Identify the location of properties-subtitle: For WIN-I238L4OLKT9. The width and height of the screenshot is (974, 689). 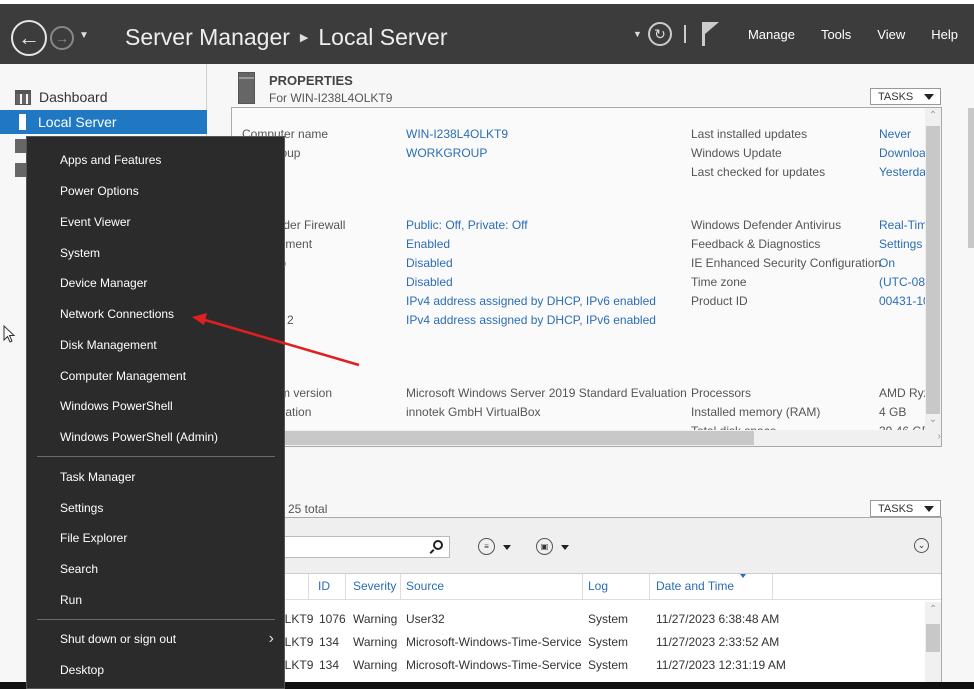
(331, 98).